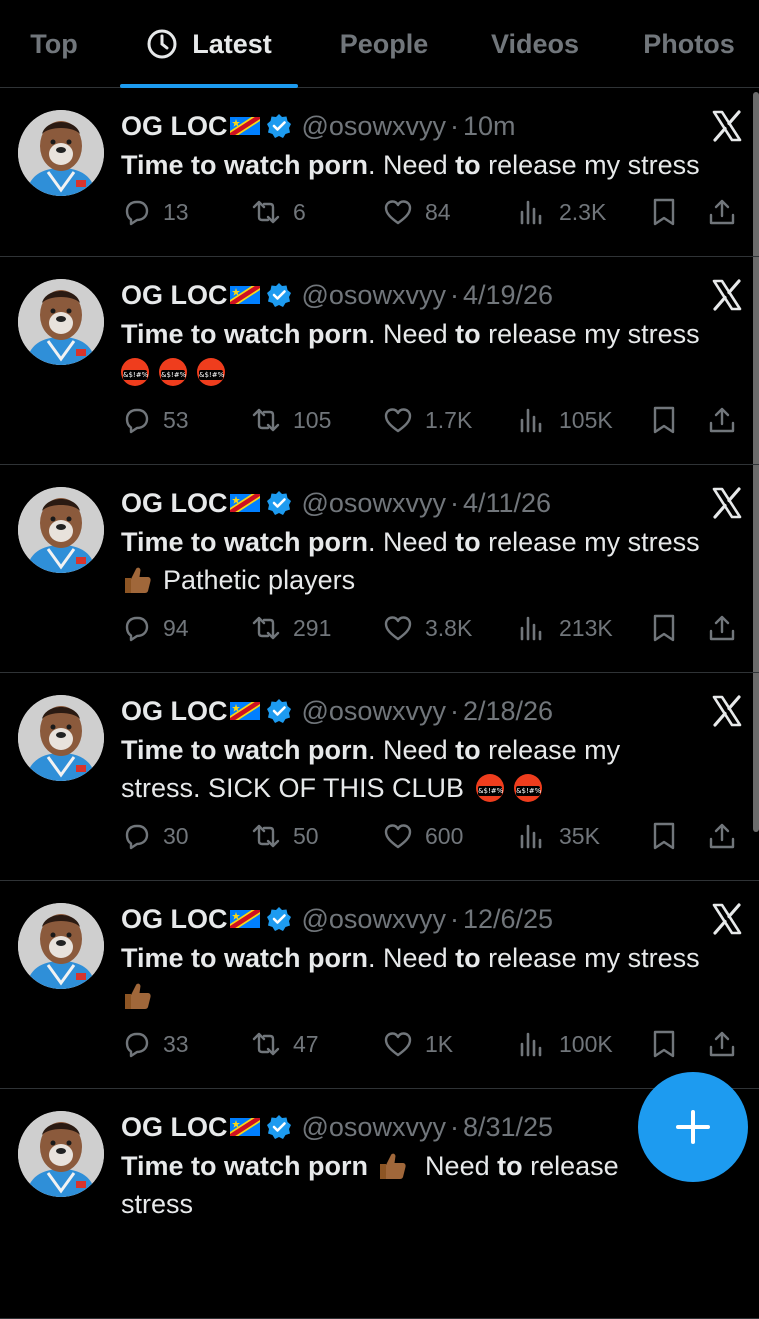 This screenshot has height=1319, width=759. I want to click on repost-button: 6, so click(278, 212).